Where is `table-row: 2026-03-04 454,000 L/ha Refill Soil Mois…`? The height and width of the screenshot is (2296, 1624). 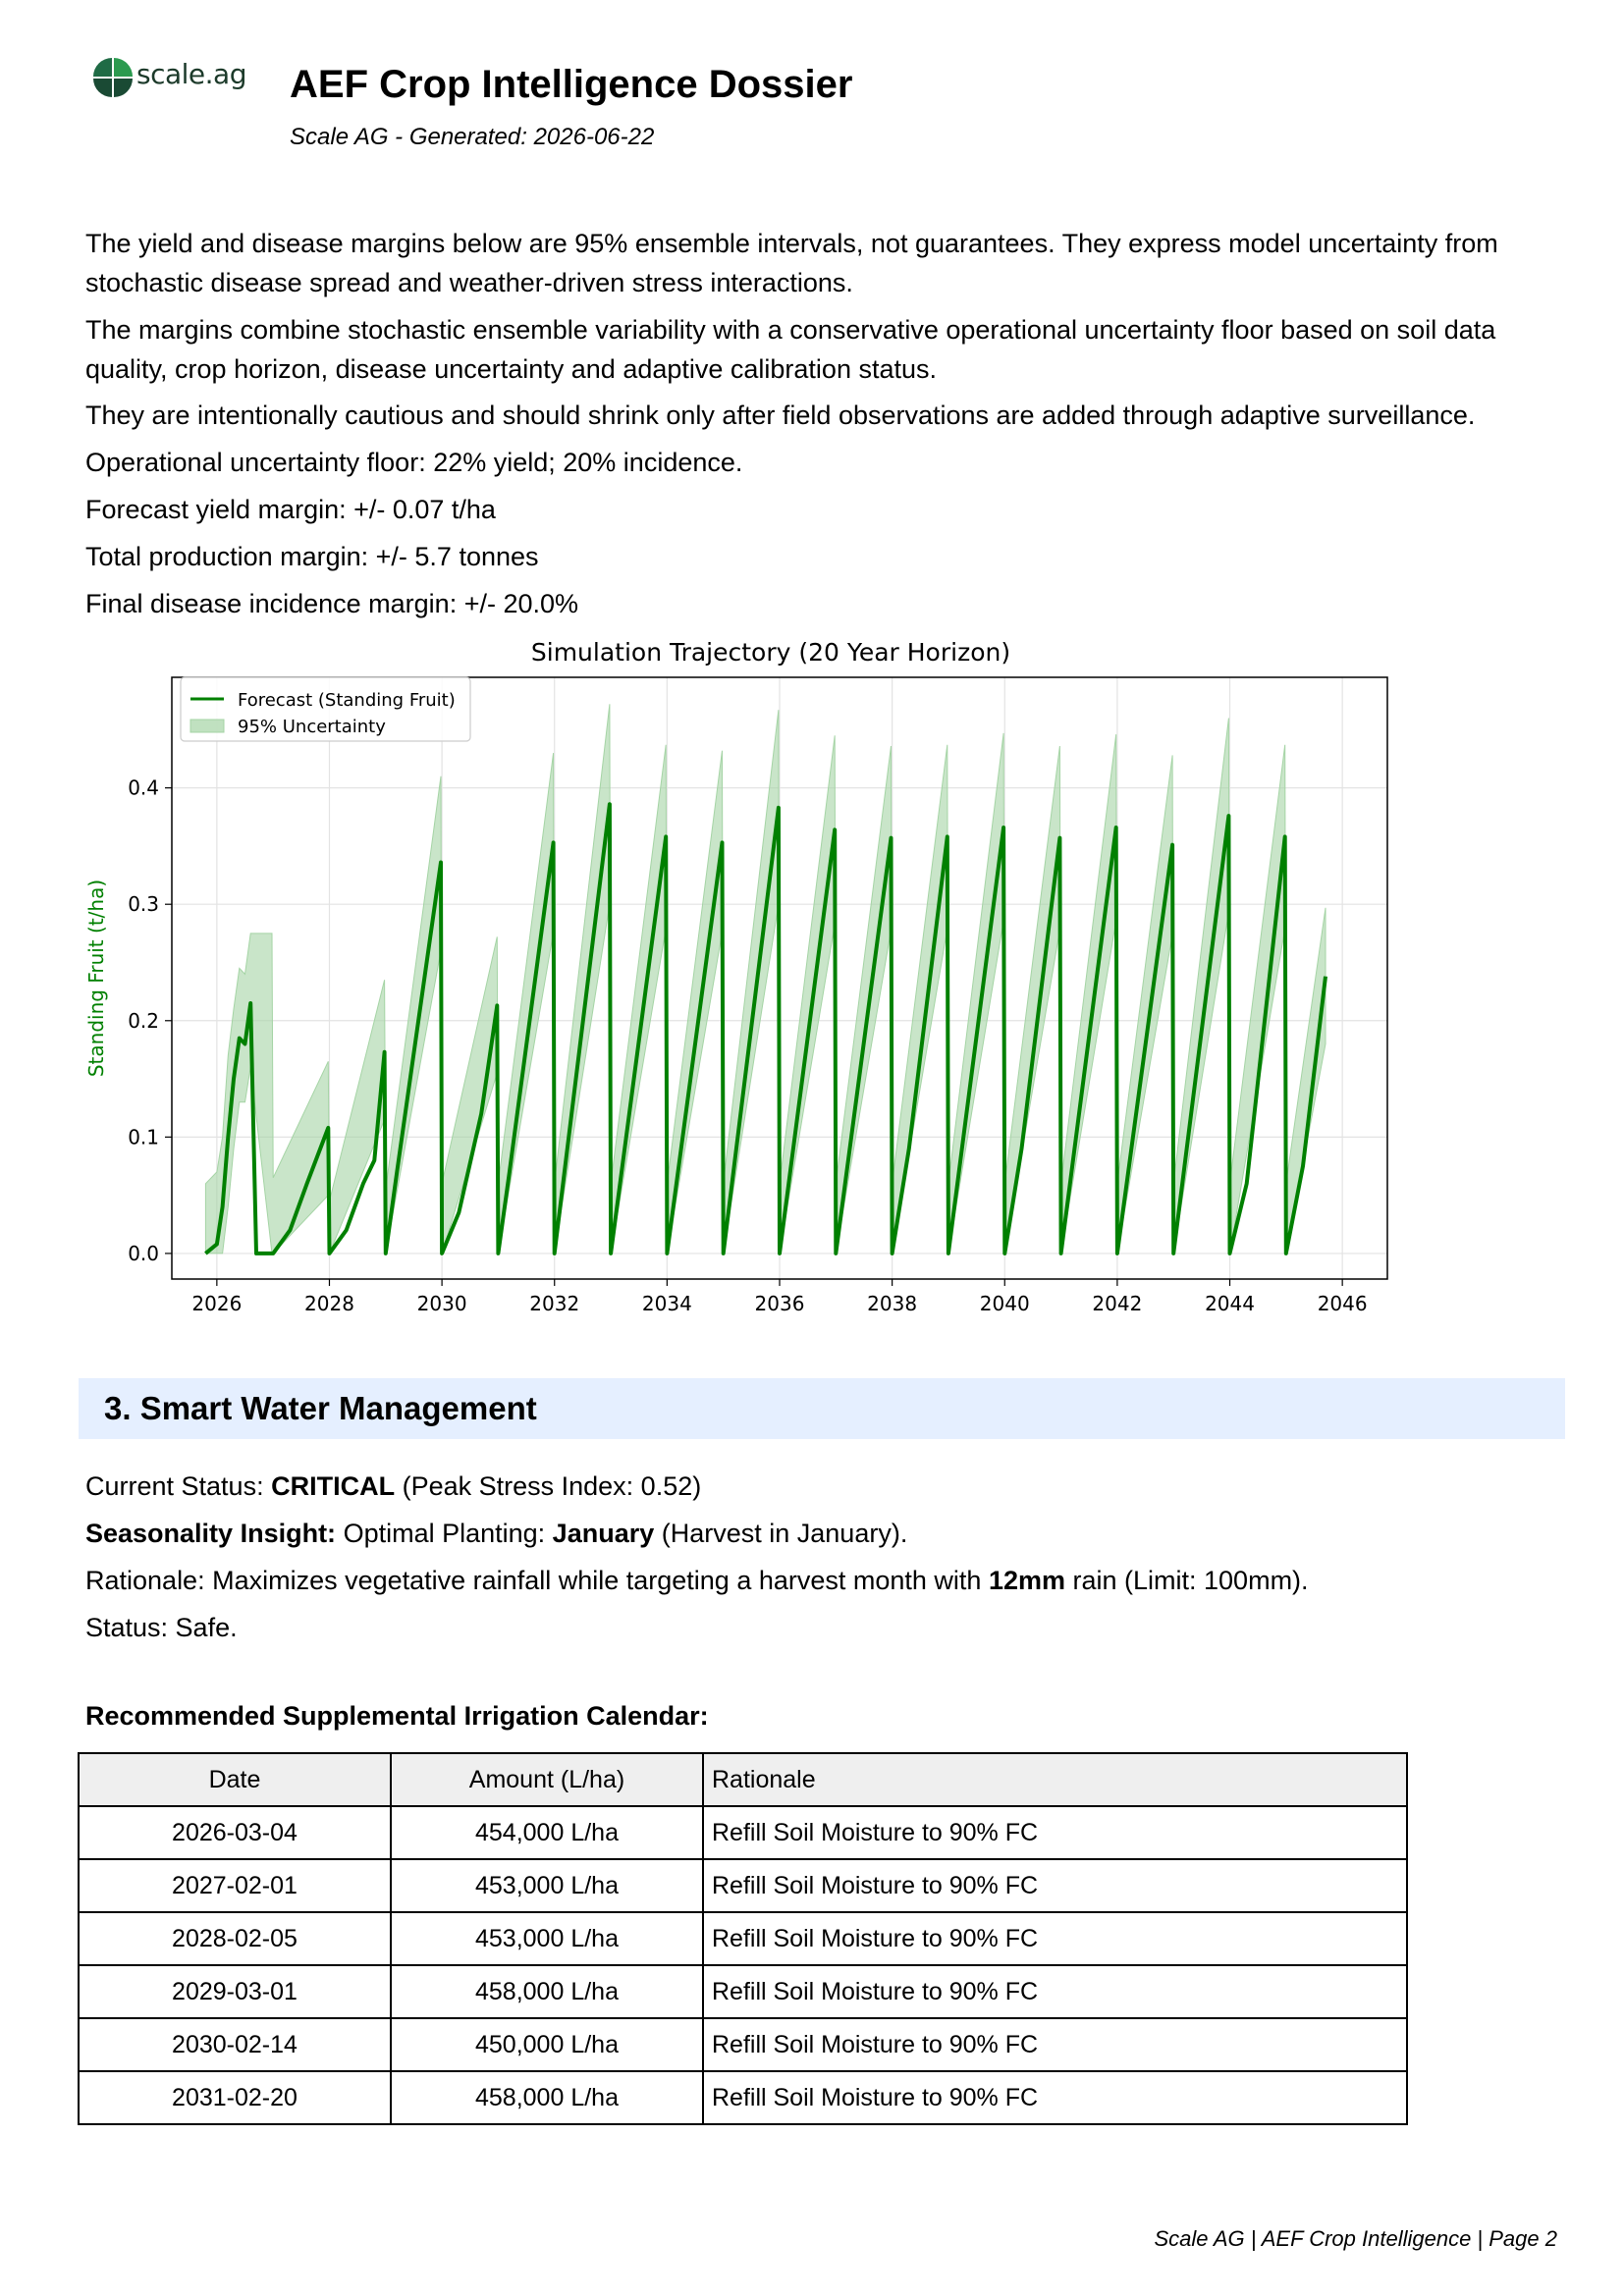
table-row: 2026-03-04 454,000 L/ha Refill Soil Mois… is located at coordinates (743, 1833).